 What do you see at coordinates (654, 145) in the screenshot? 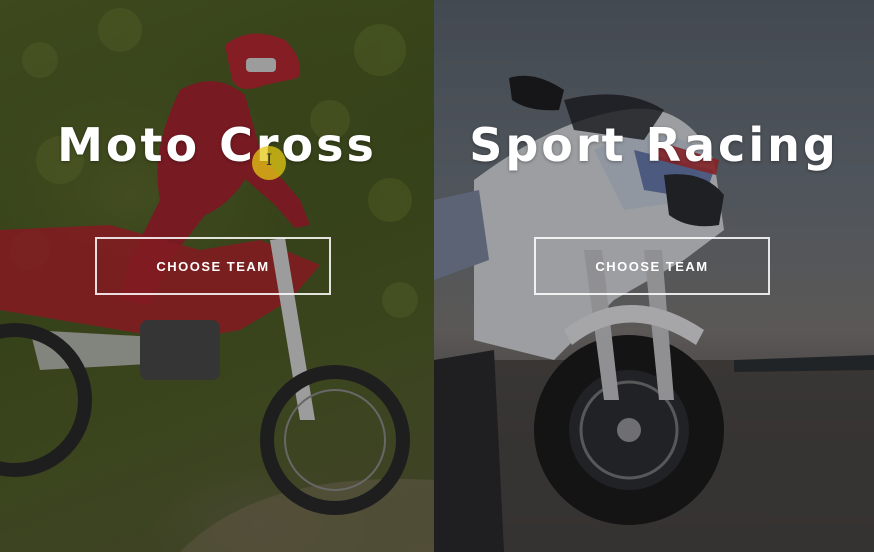
I see `panel-title: Sport Racing` at bounding box center [654, 145].